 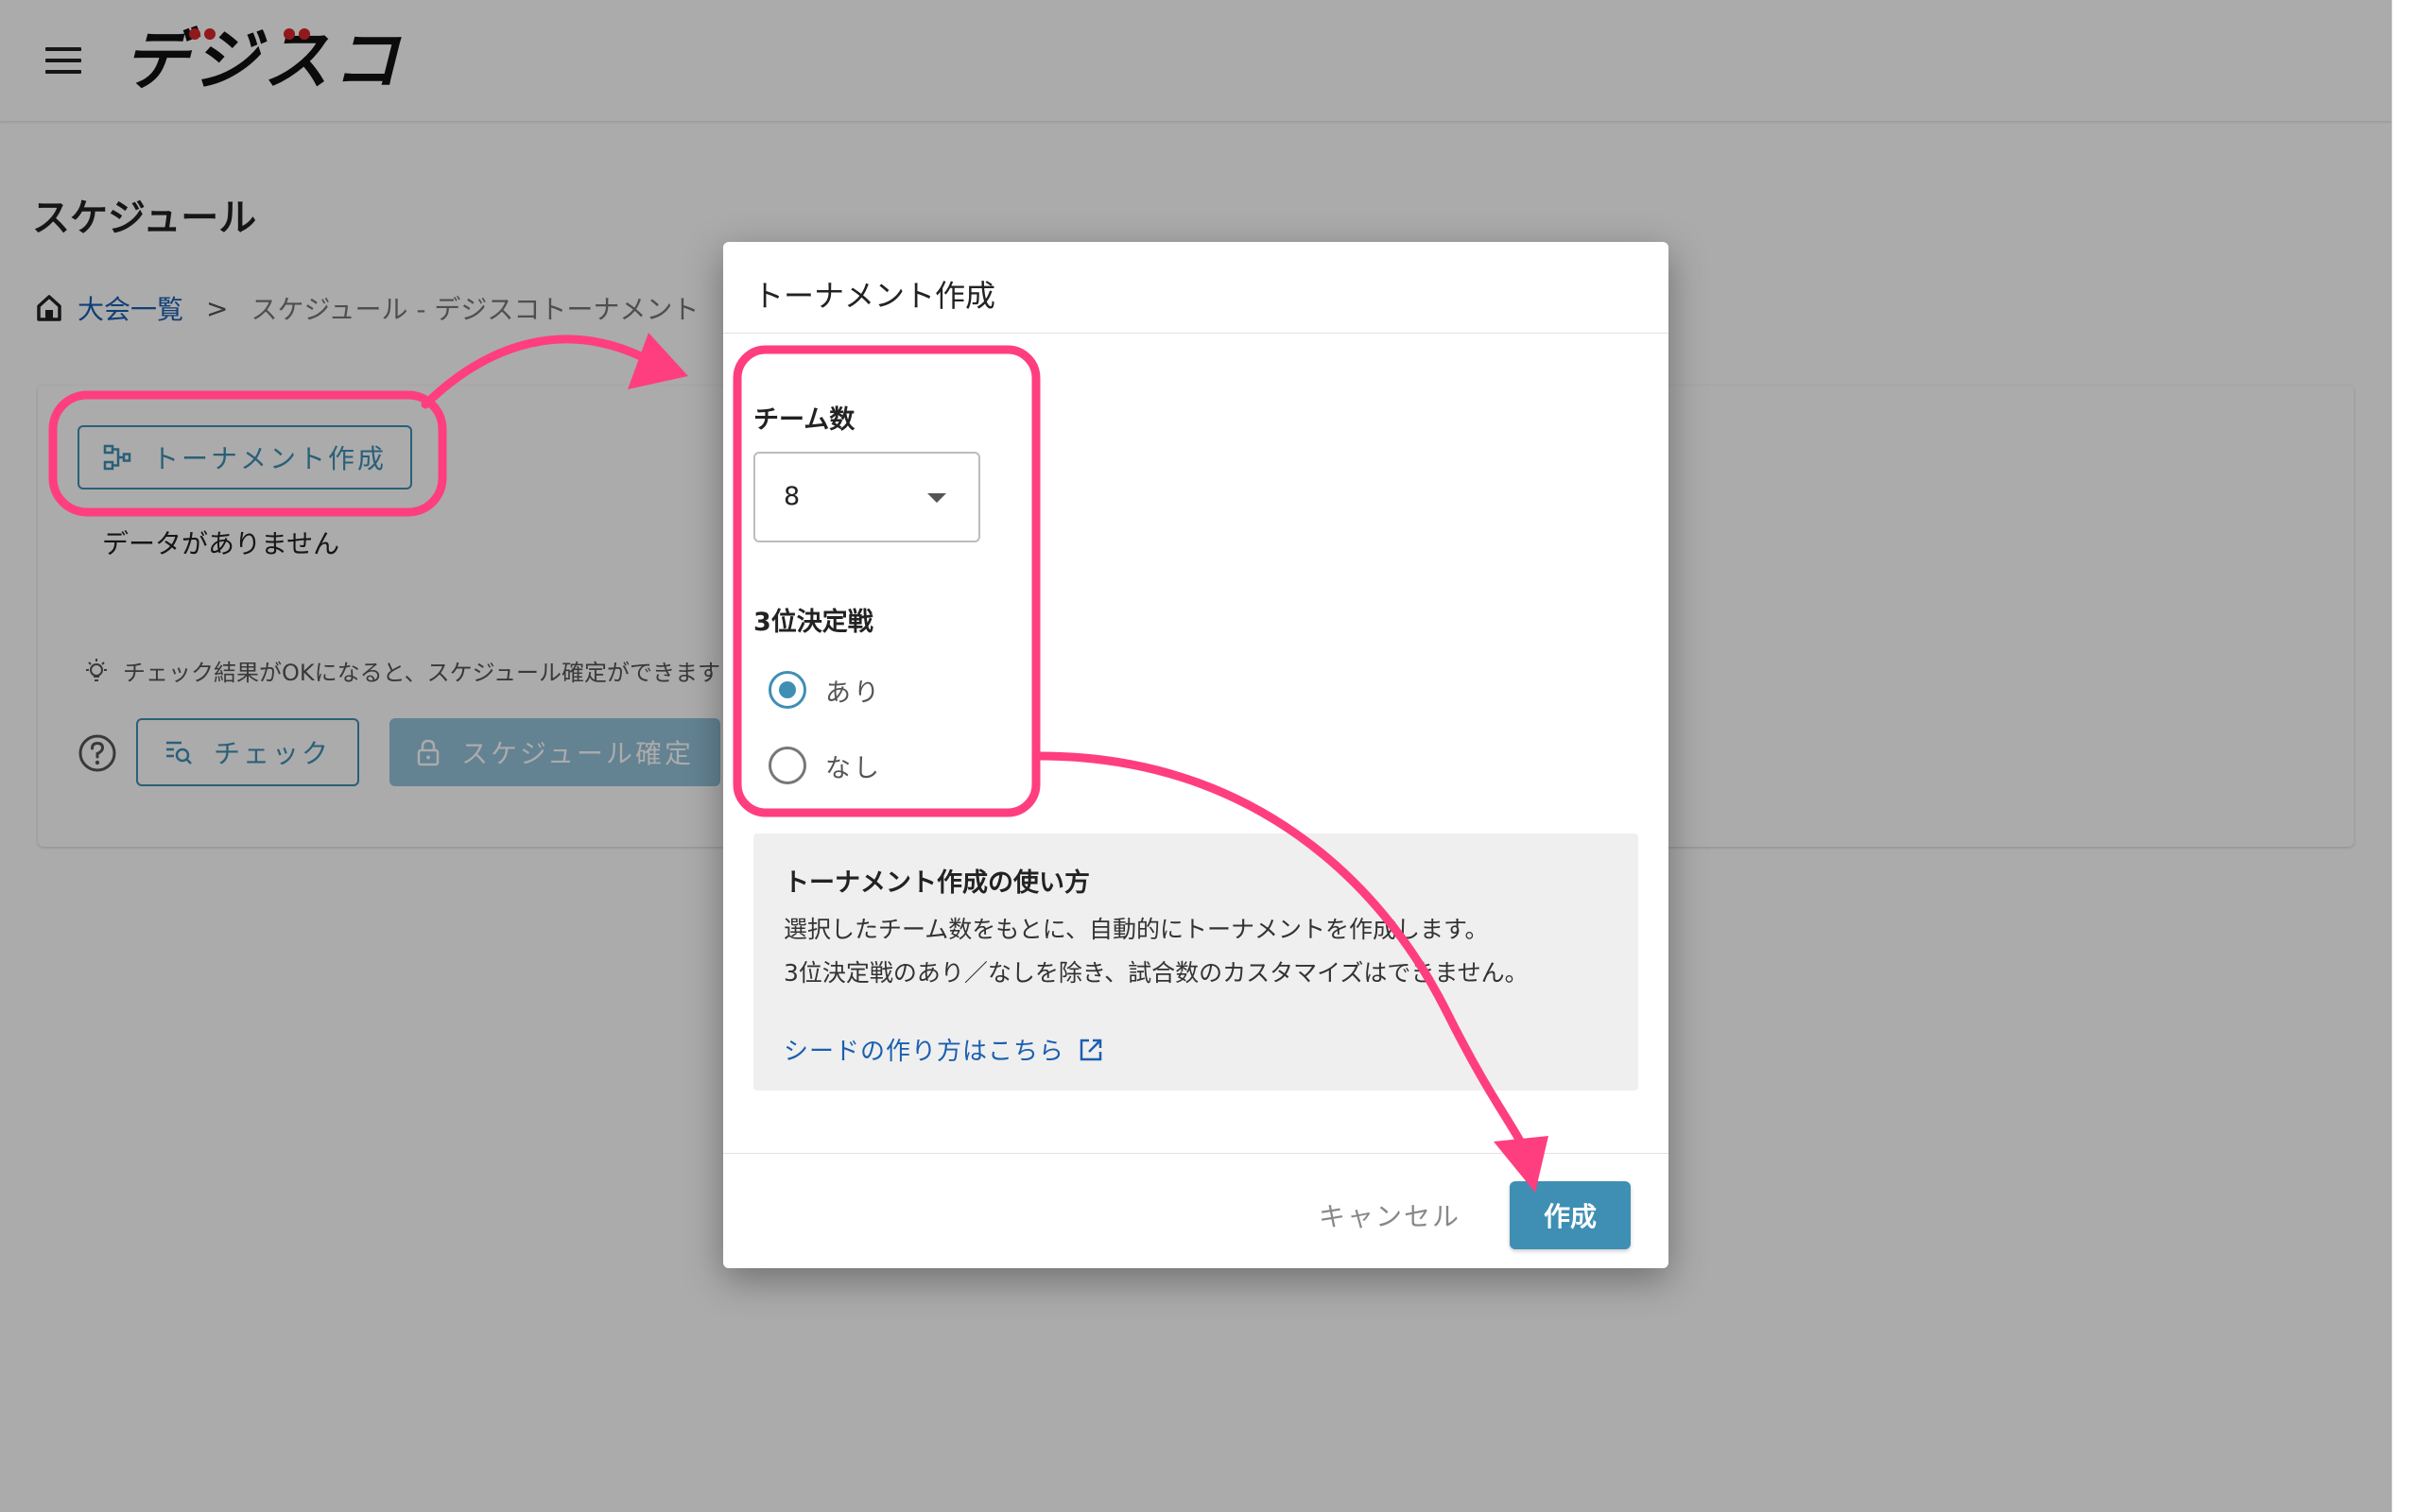 What do you see at coordinates (1136, 929) in the screenshot?
I see `usage-info-line-1: 選択したチーム数をもとに、自動的にトーナメントを作成します。` at bounding box center [1136, 929].